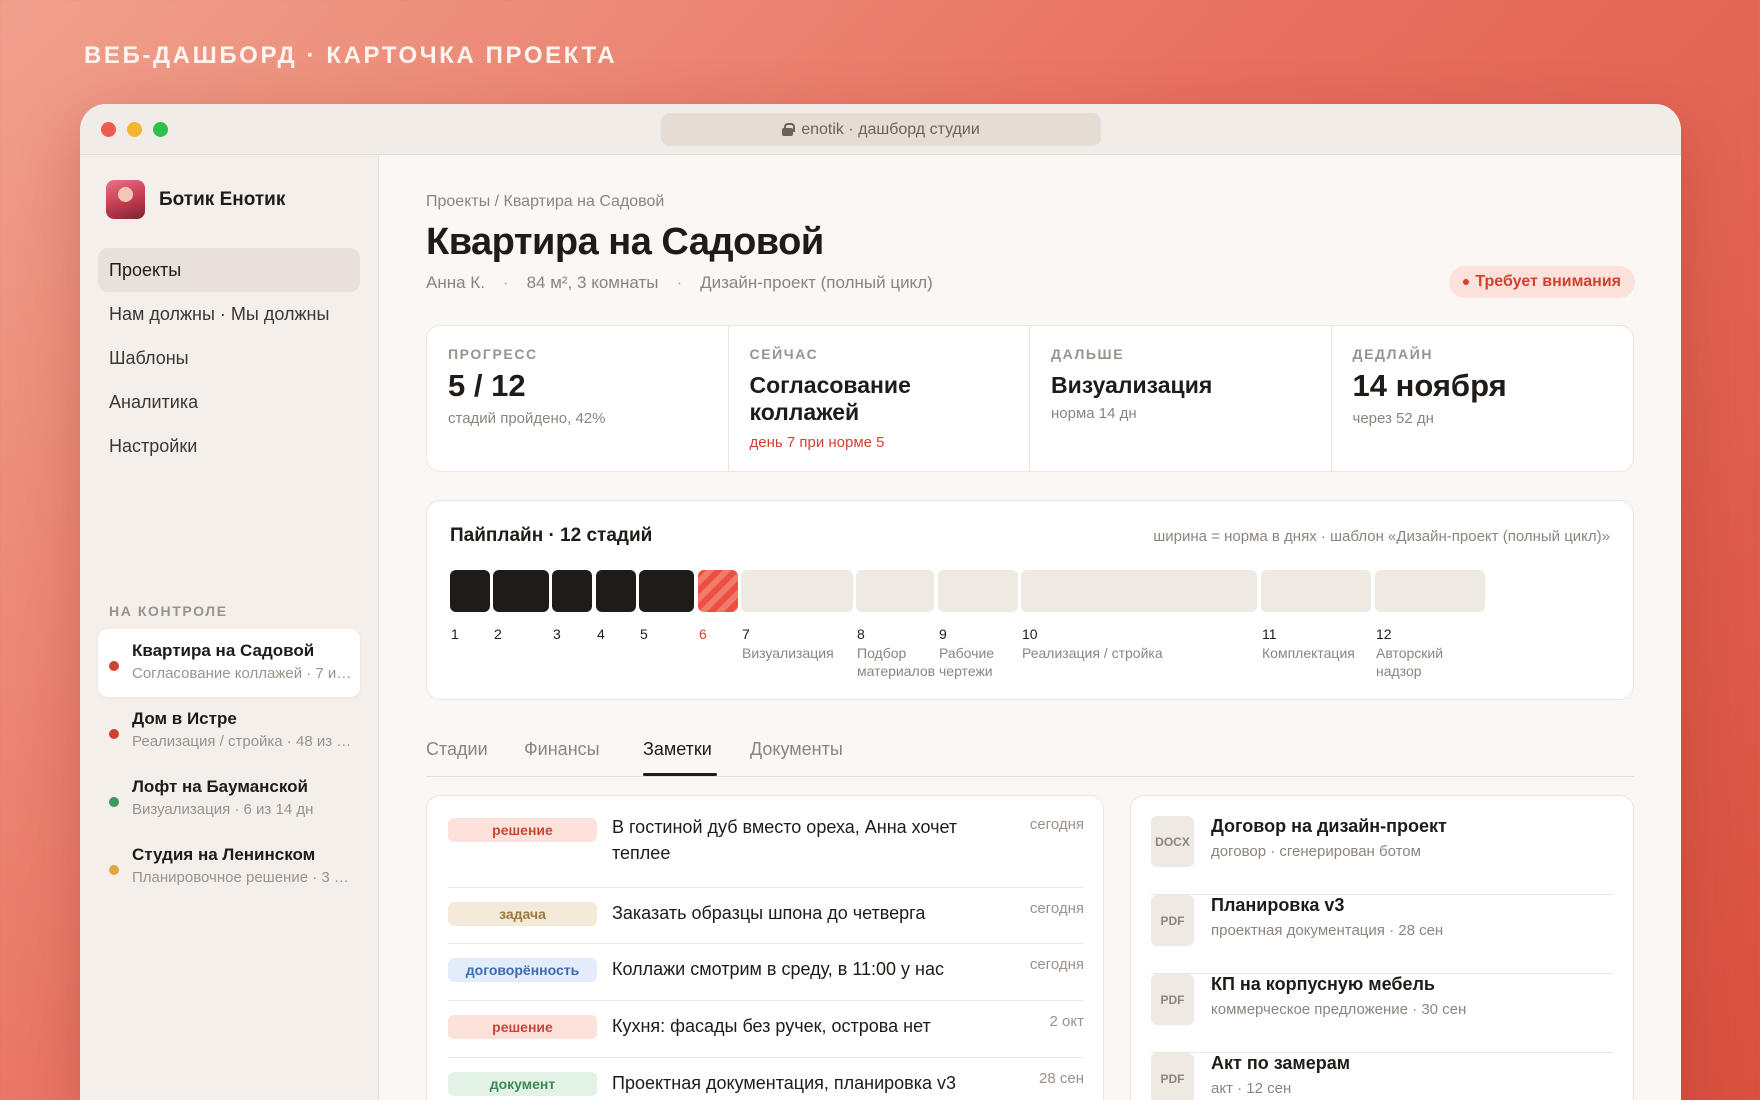 Image resolution: width=1760 pixels, height=1100 pixels. Describe the element at coordinates (1281, 1063) in the screenshot. I see `document-title: Акт по замерам` at that location.